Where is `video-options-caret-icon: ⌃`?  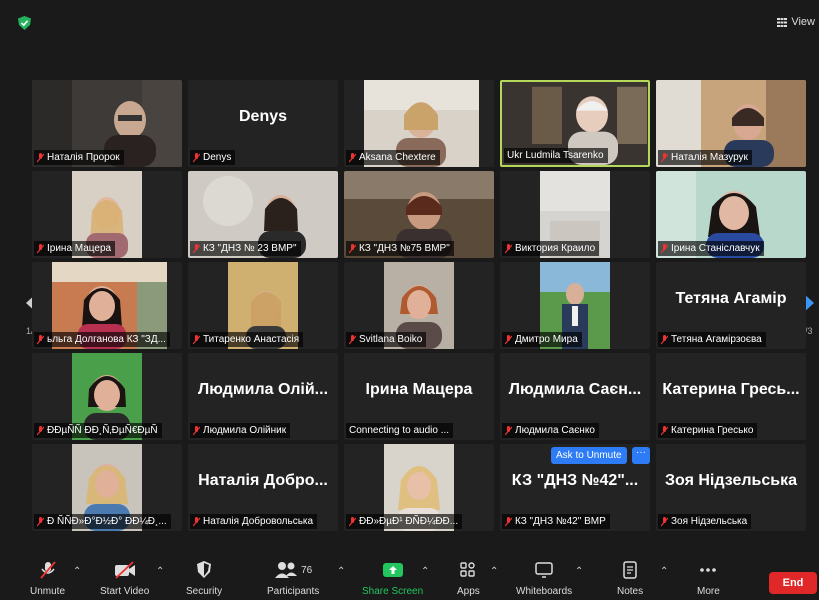
video-options-caret-icon: ⌃ is located at coordinates (160, 571).